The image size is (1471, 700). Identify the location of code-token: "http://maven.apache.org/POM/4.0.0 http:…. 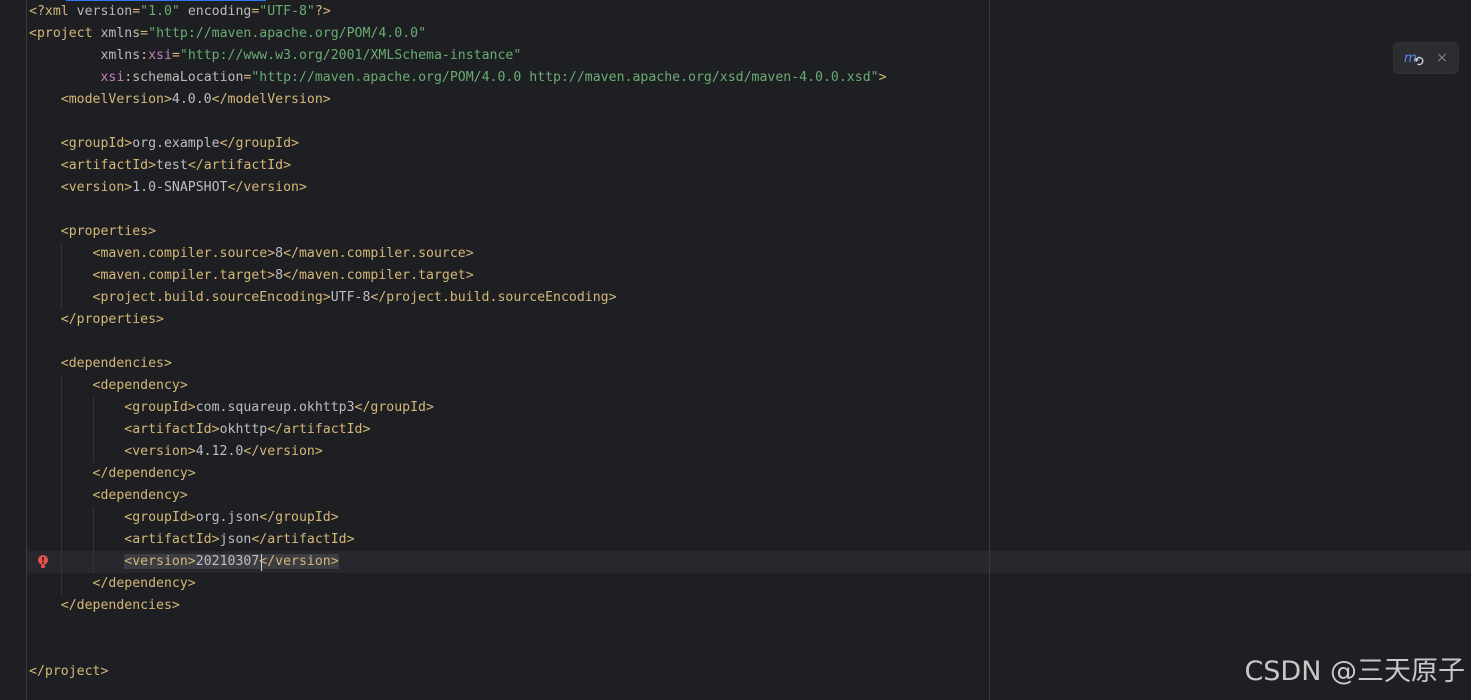
(565, 77).